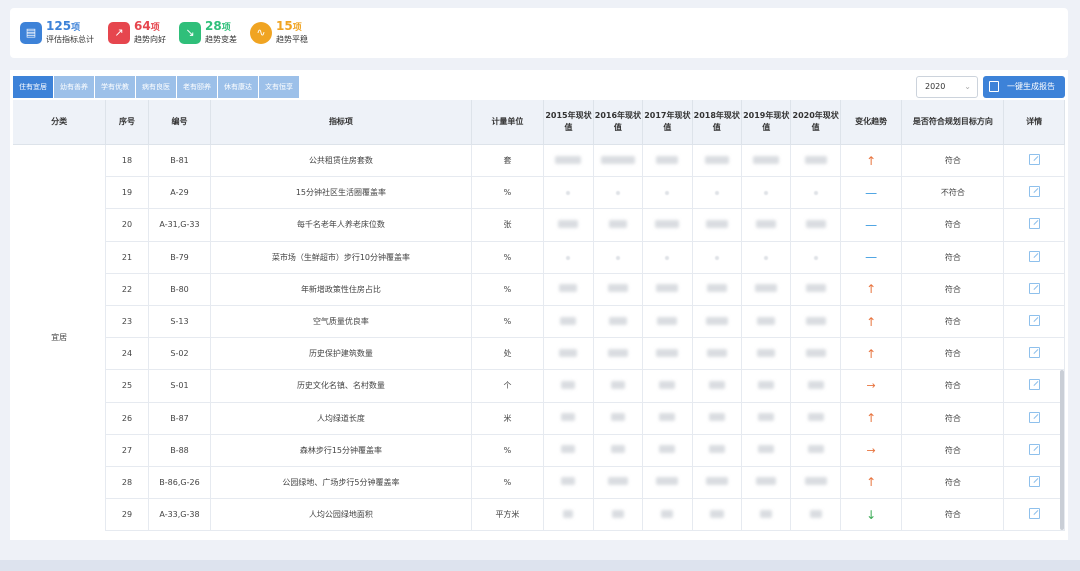 The image size is (1080, 571). What do you see at coordinates (341, 386) in the screenshot?
I see `indicator-cell: 历史文化名镇、名村数量` at bounding box center [341, 386].